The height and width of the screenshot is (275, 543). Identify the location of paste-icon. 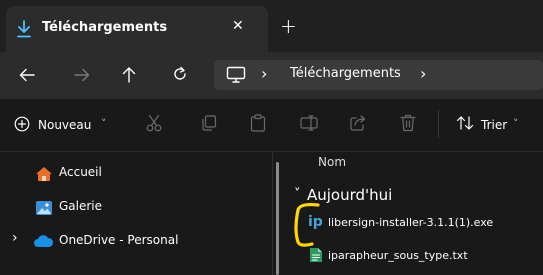
(258, 123).